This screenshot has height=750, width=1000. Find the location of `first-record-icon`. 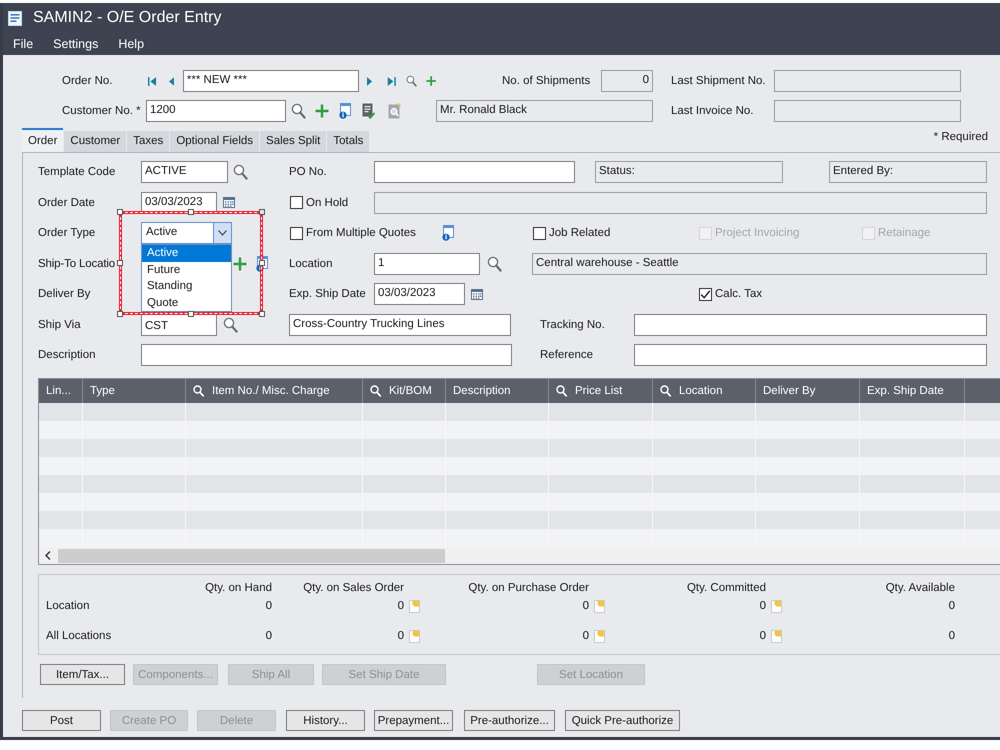

first-record-icon is located at coordinates (152, 81).